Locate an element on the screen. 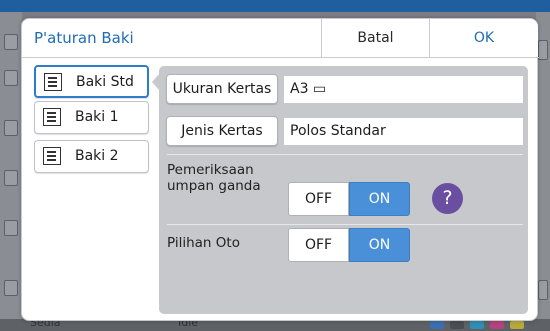 The height and width of the screenshot is (331, 550). tray-tab-label: Baki 2 is located at coordinates (97, 156).